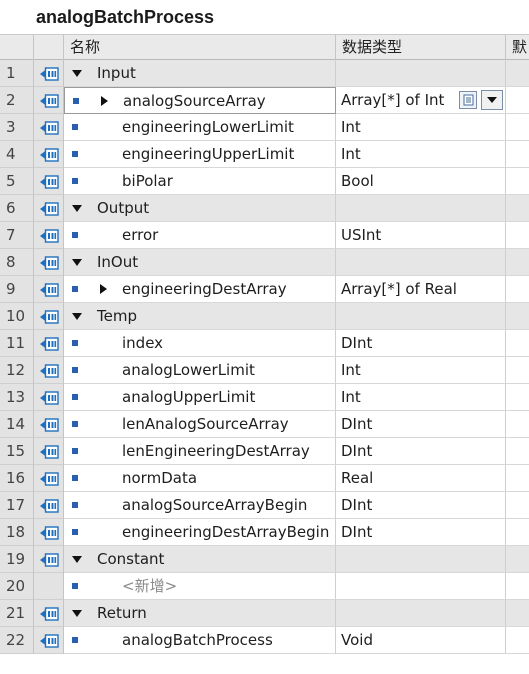 The width and height of the screenshot is (529, 674). I want to click on table-row: 11 index DInt, so click(264, 343).